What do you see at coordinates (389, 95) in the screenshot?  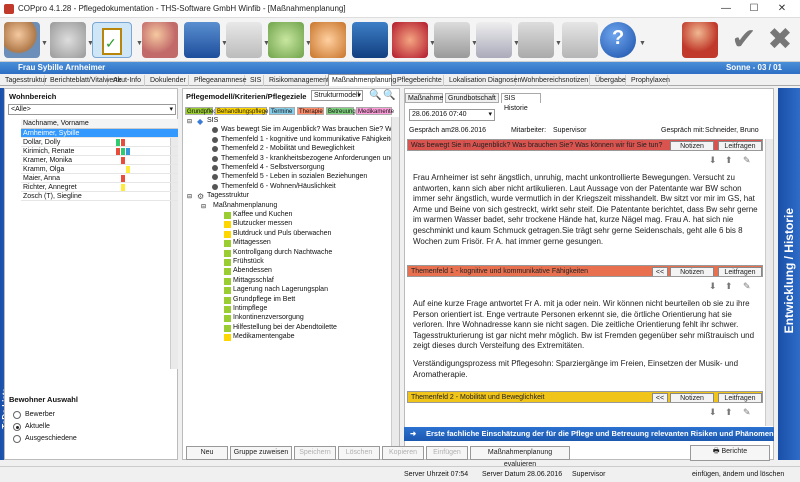 I see `zoom-out-icon: 🔍` at bounding box center [389, 95].